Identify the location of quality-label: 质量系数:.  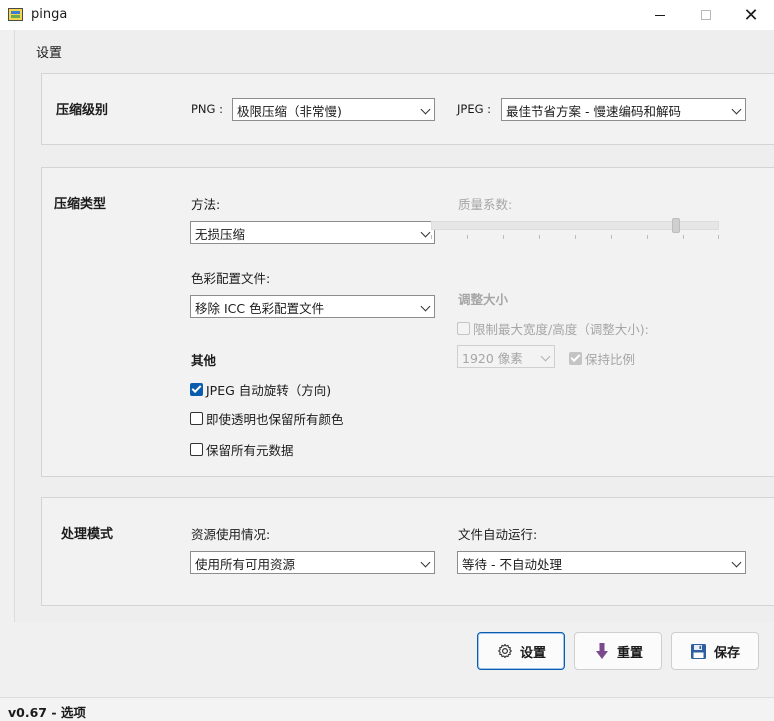
(485, 204).